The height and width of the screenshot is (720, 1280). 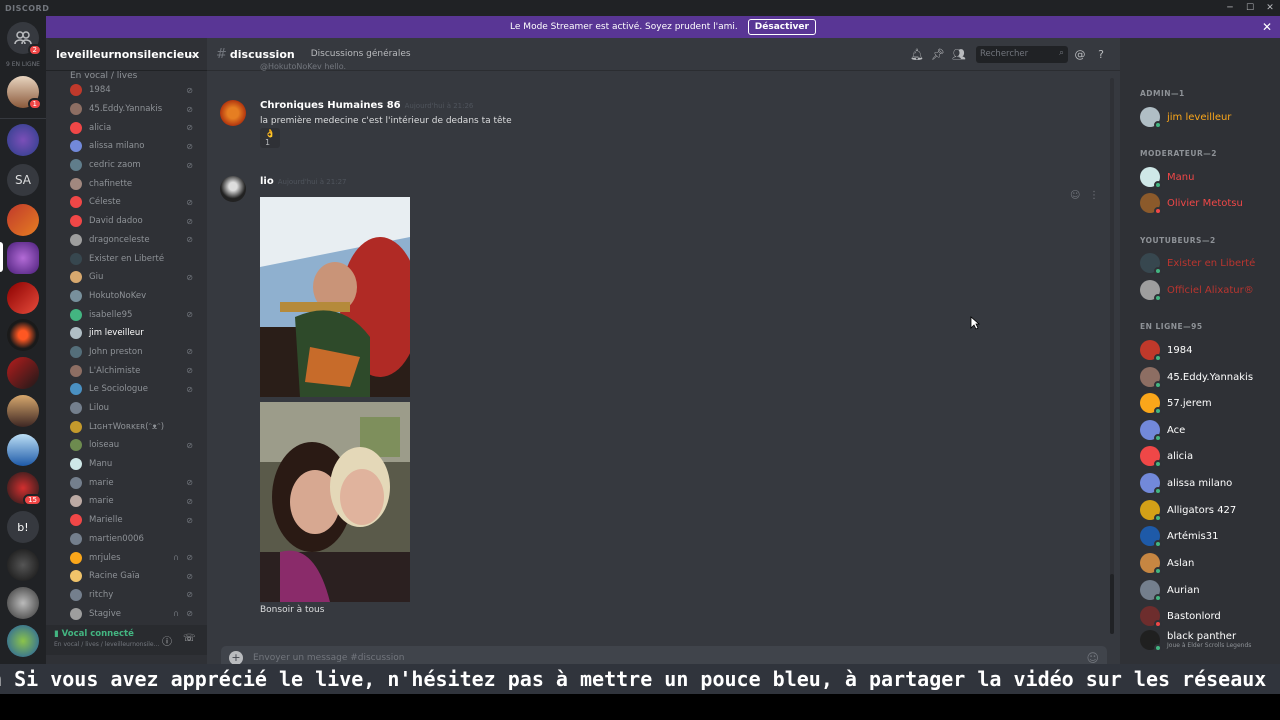 What do you see at coordinates (23, 527) in the screenshot?
I see `server-icon-b: b!` at bounding box center [23, 527].